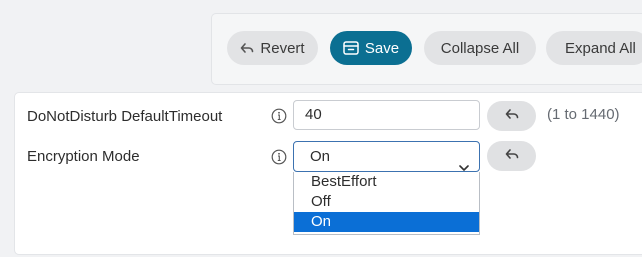 The image size is (642, 257). I want to click on expand-all-label: Expand All, so click(600, 48).